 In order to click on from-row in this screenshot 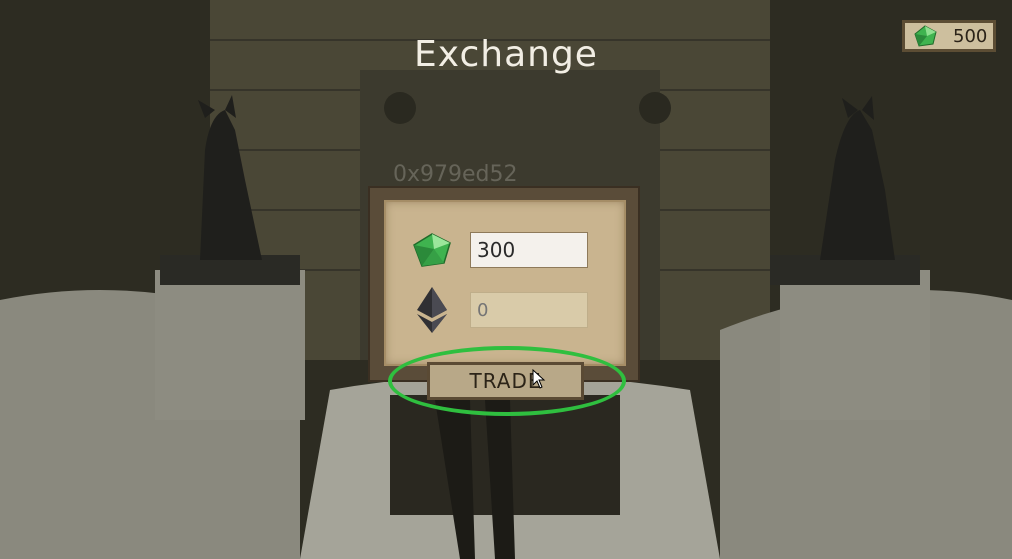, I will do `click(499, 250)`.